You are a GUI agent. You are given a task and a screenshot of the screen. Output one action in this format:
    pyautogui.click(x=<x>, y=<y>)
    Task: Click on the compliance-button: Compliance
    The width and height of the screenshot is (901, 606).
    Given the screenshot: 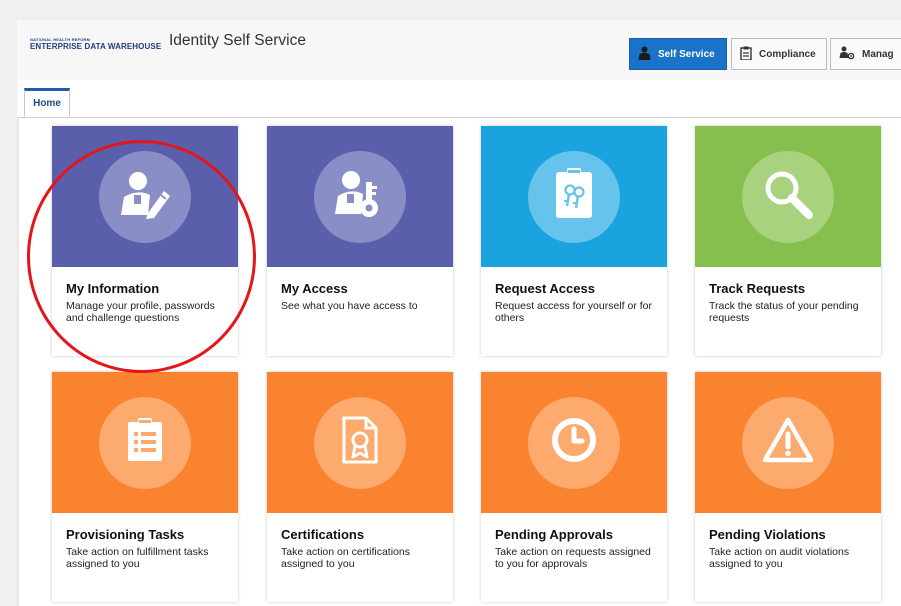 What is the action you would take?
    pyautogui.click(x=779, y=54)
    